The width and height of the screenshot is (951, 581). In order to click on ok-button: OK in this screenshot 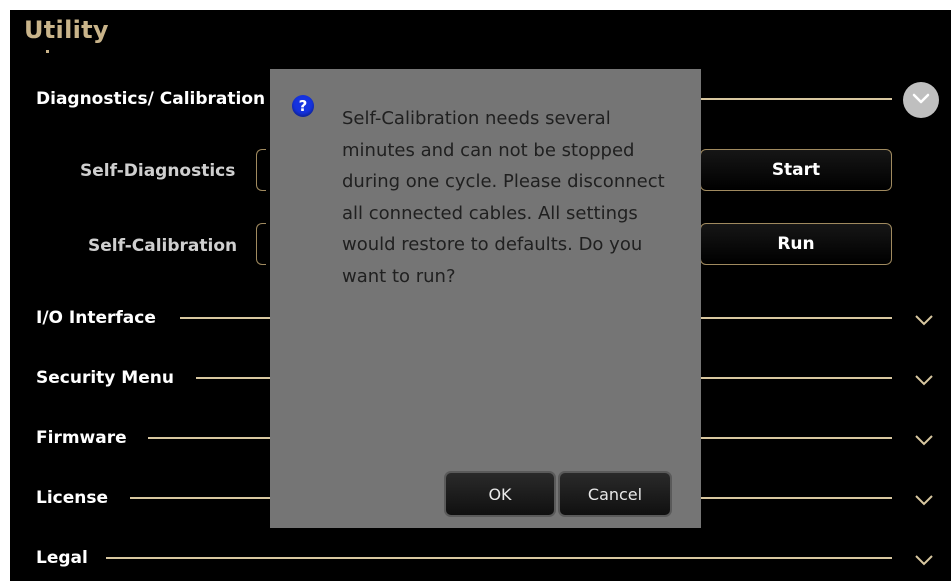, I will do `click(500, 494)`.